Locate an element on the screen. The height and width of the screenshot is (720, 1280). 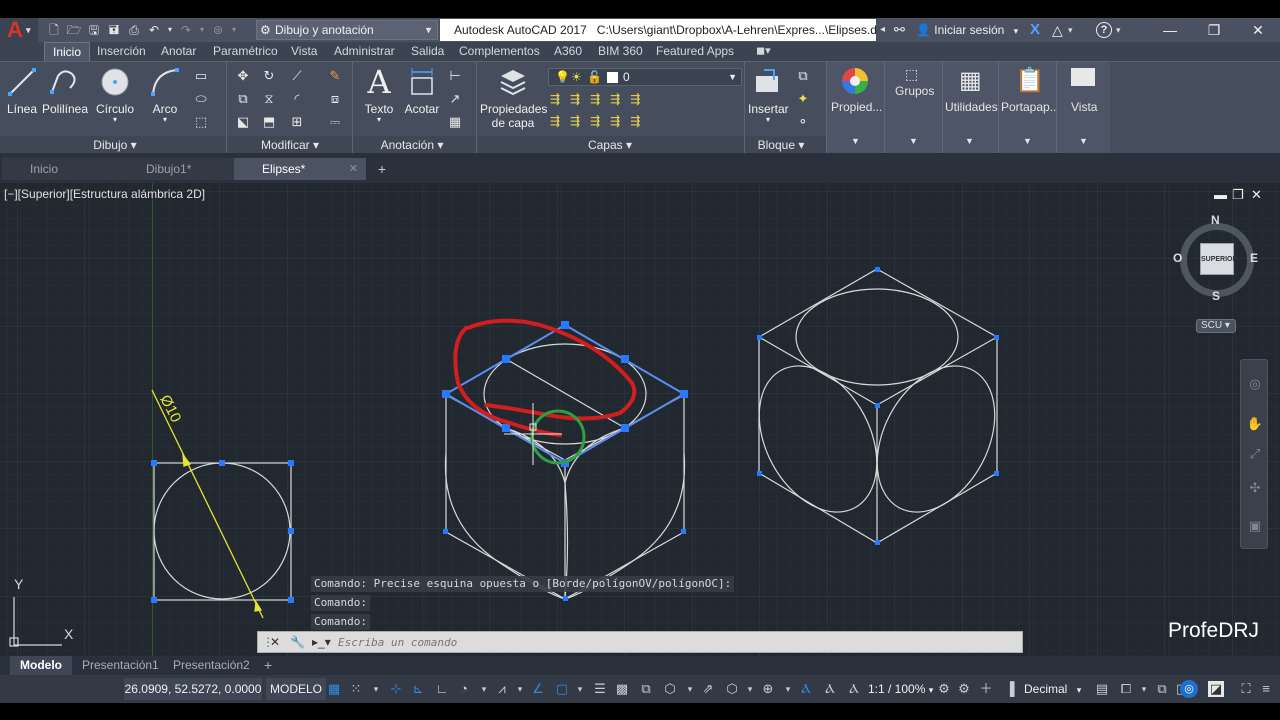
insertar-button: Insertar ▾ is located at coordinates (768, 95).